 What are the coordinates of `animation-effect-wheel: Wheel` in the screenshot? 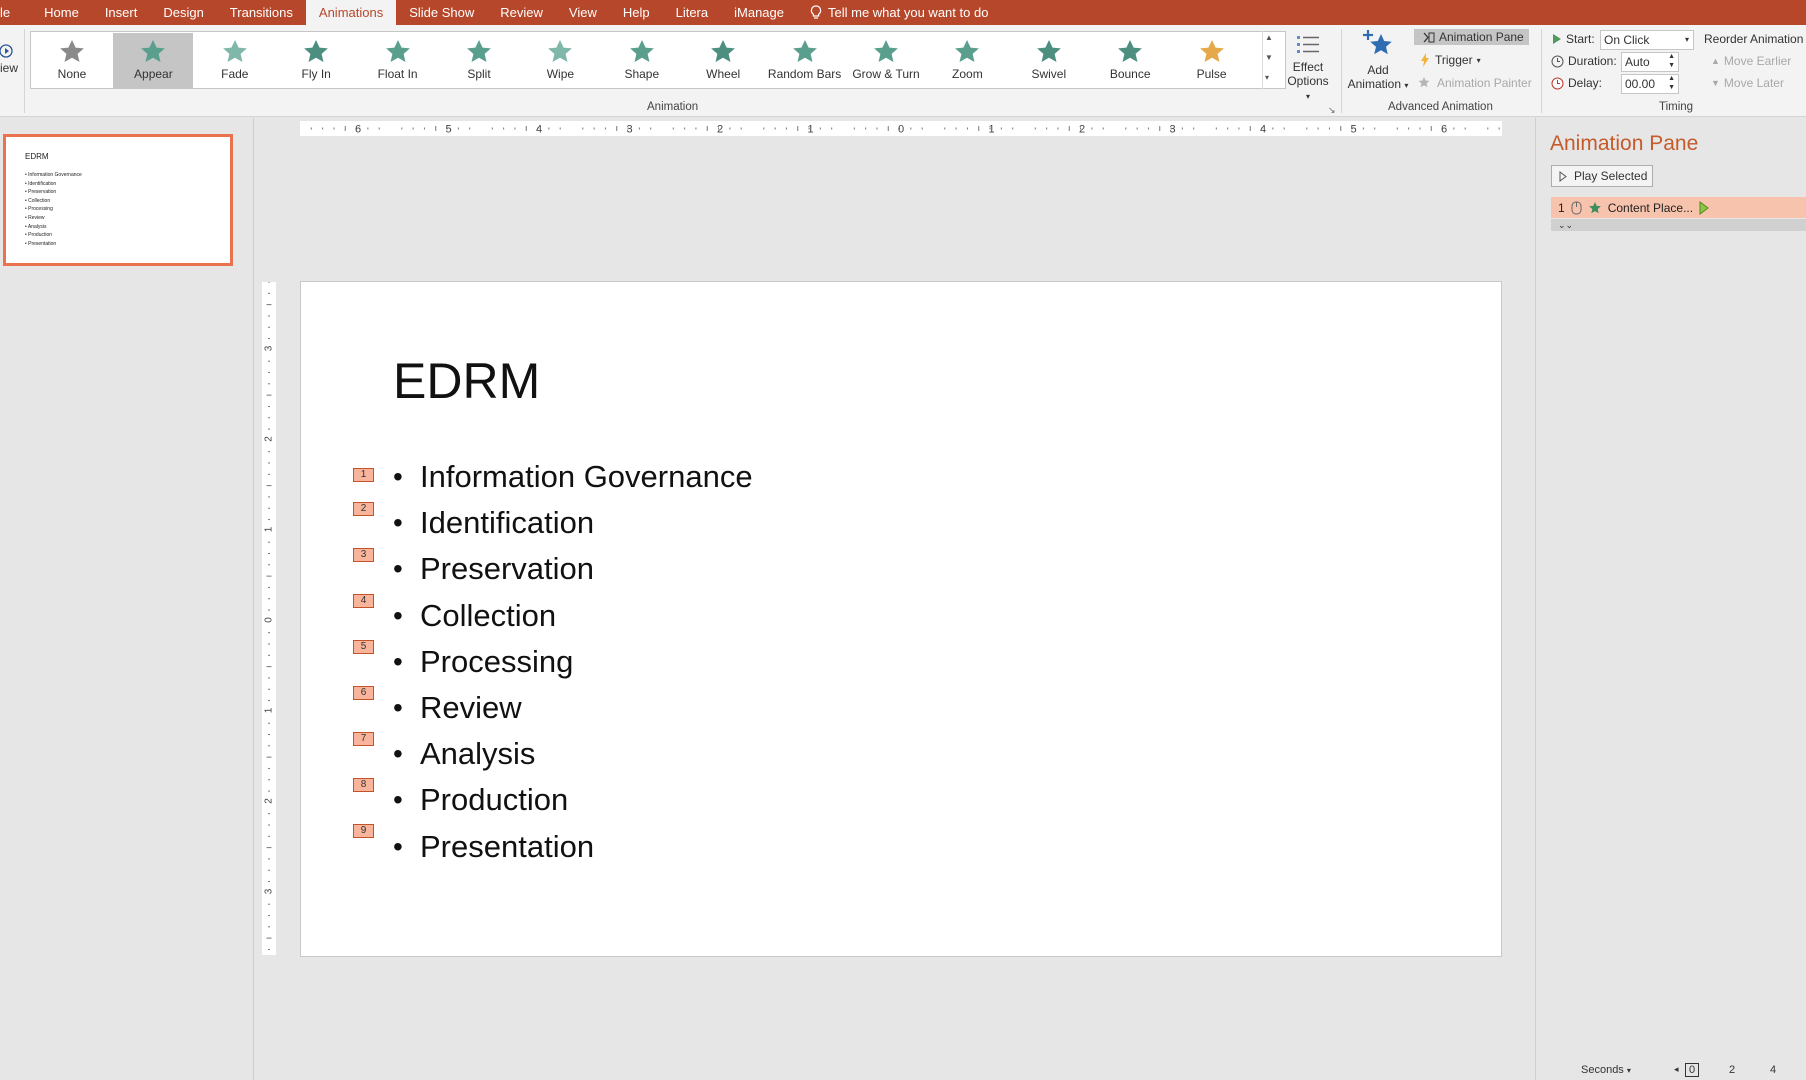 It's located at (723, 60).